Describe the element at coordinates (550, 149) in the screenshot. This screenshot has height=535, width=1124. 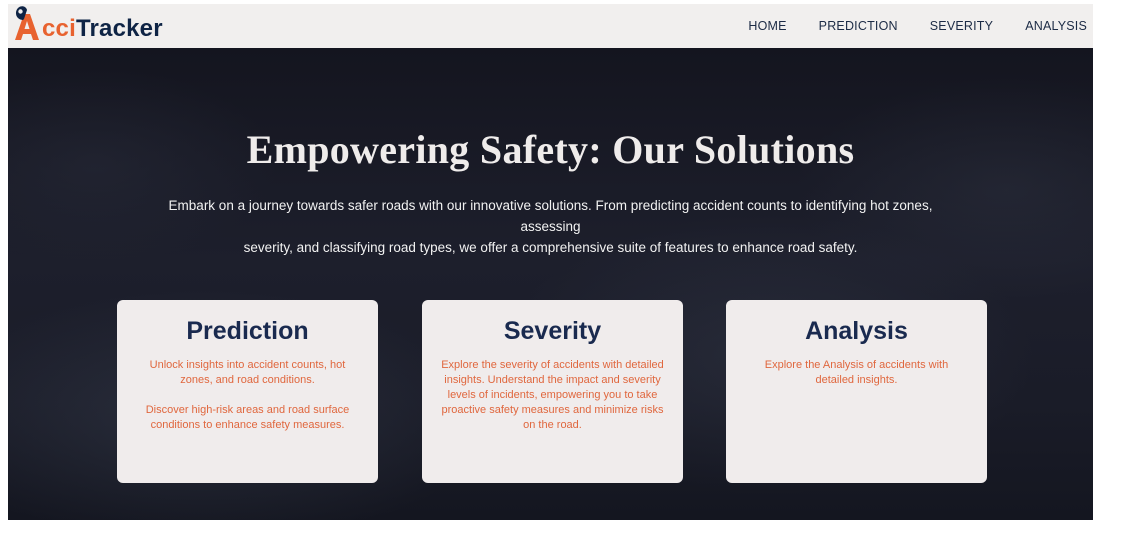
I see `hero-title: Empowering Safety: Our Solutions` at that location.